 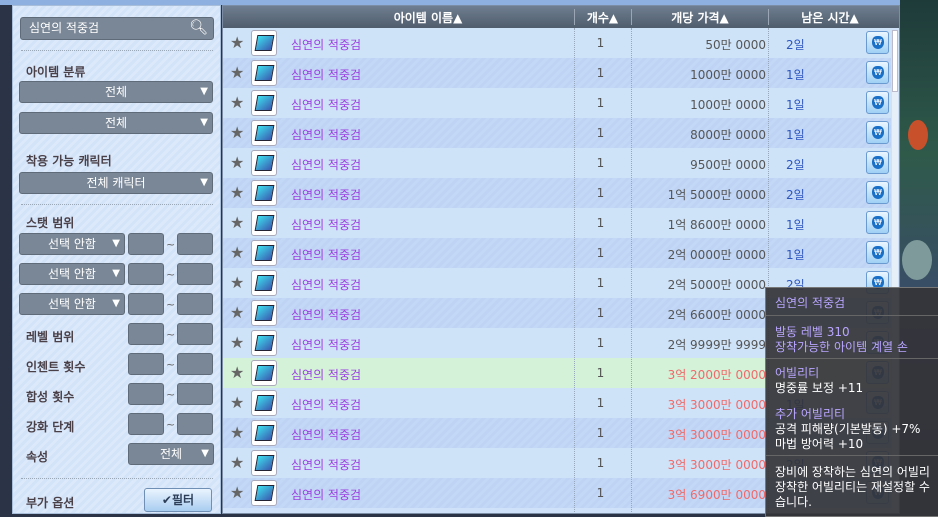 I want to click on attribute-label: 속성, so click(x=37, y=457).